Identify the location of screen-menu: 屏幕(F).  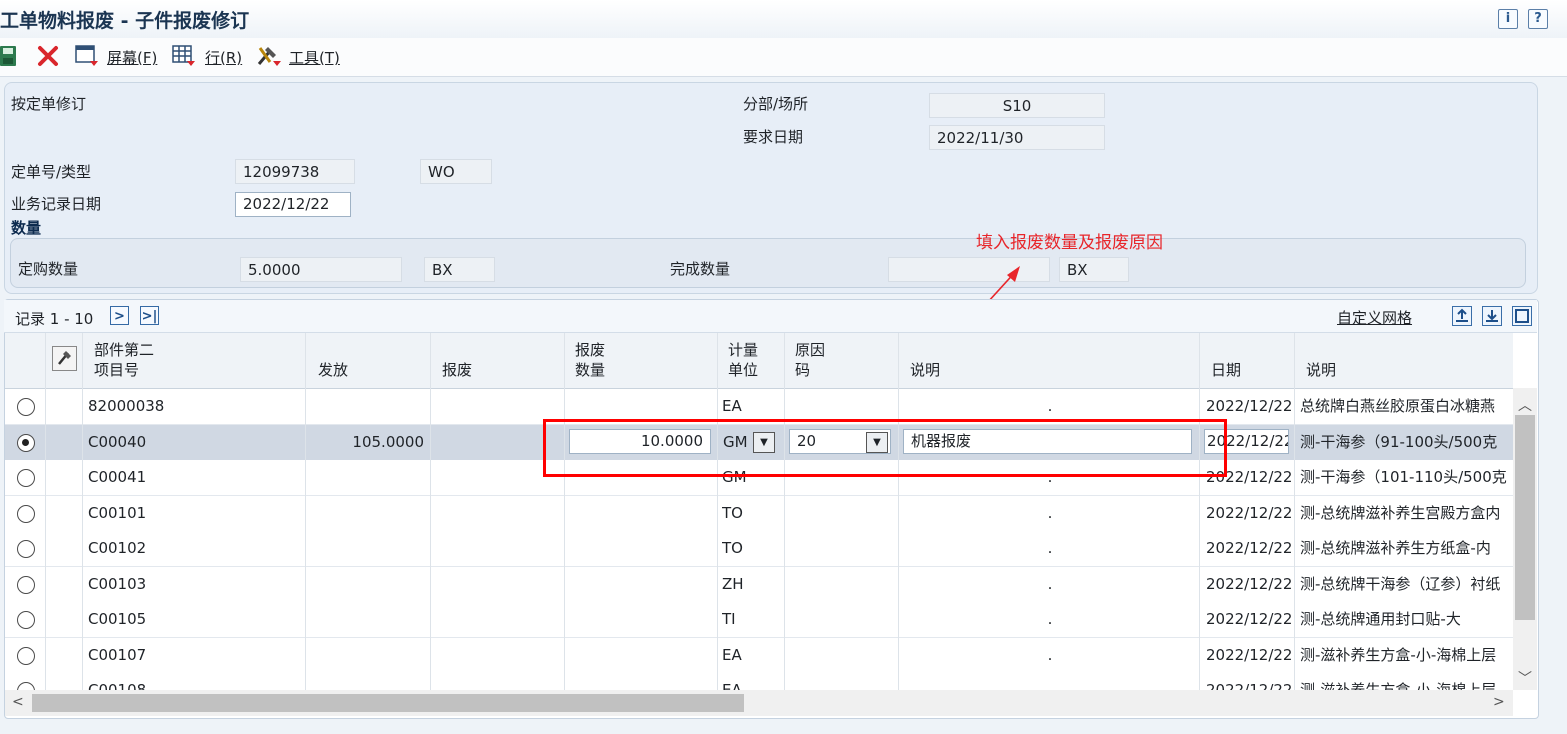
(132, 57).